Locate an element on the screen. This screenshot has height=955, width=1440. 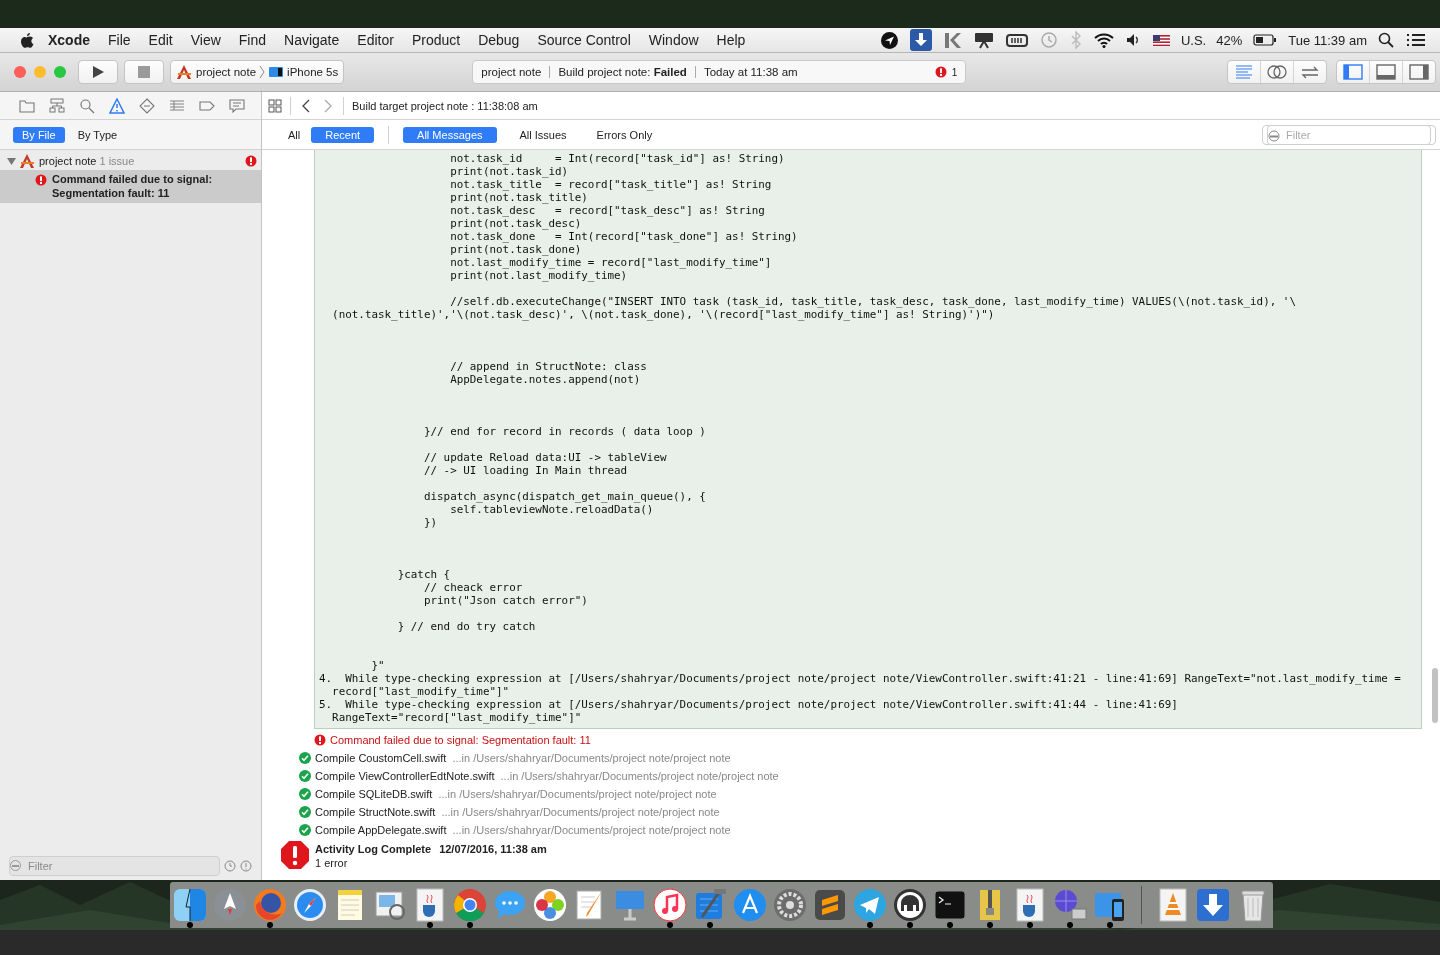
menu-item: Product is located at coordinates (436, 40).